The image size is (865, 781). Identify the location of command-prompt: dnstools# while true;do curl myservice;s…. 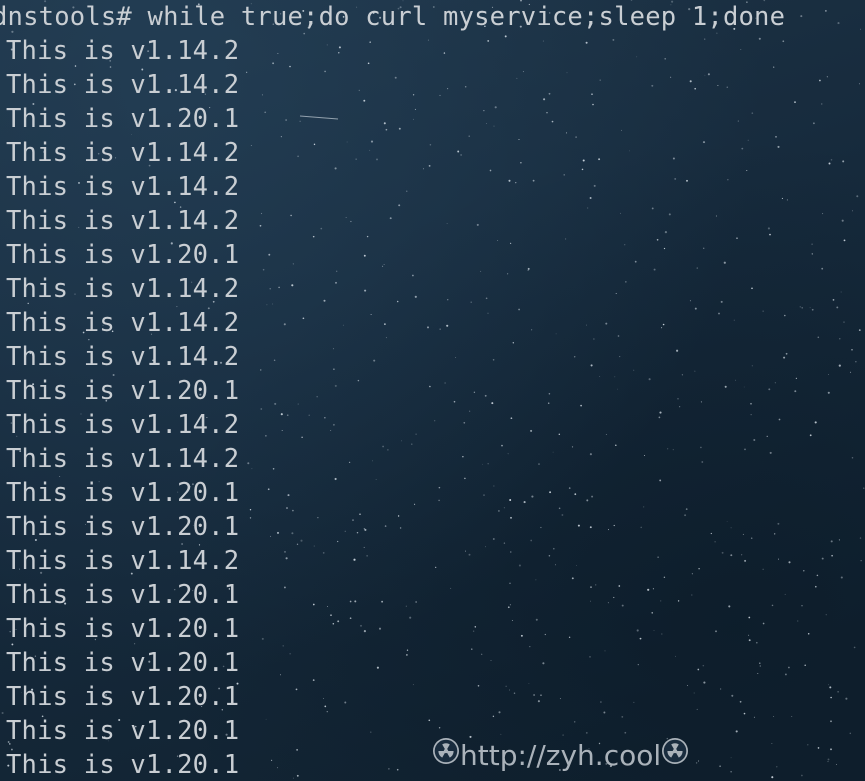
(393, 17).